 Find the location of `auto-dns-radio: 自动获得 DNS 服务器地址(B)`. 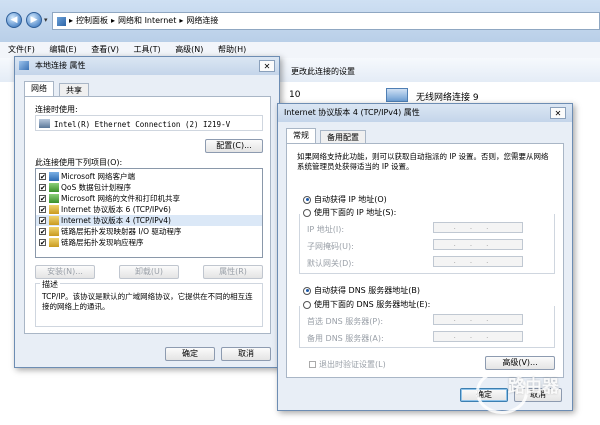

auto-dns-radio: 自动获得 DNS 服务器地址(B) is located at coordinates (361, 290).